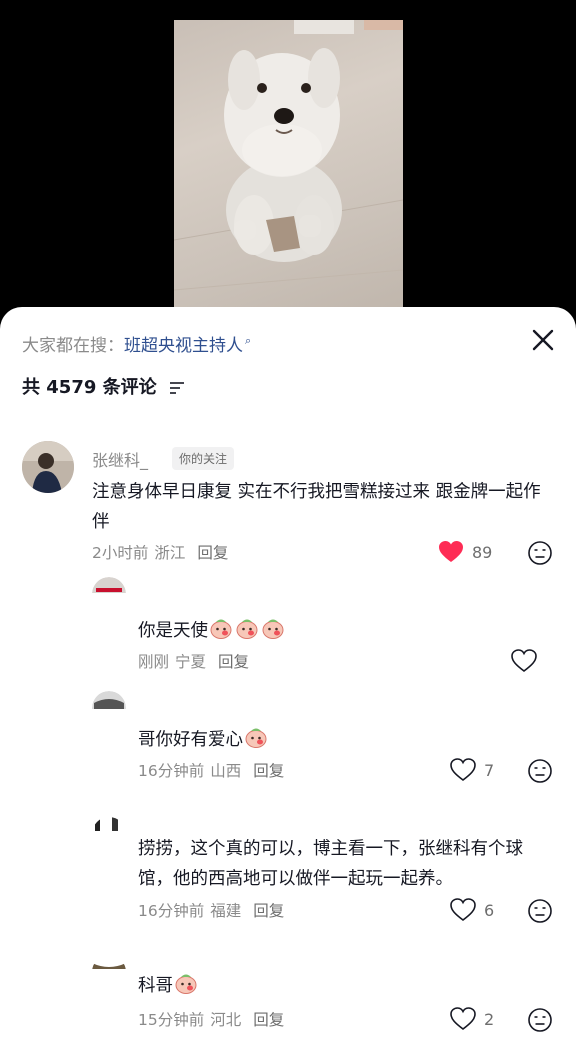  I want to click on reply-text-content: 哥你好有爱心, so click(190, 740).